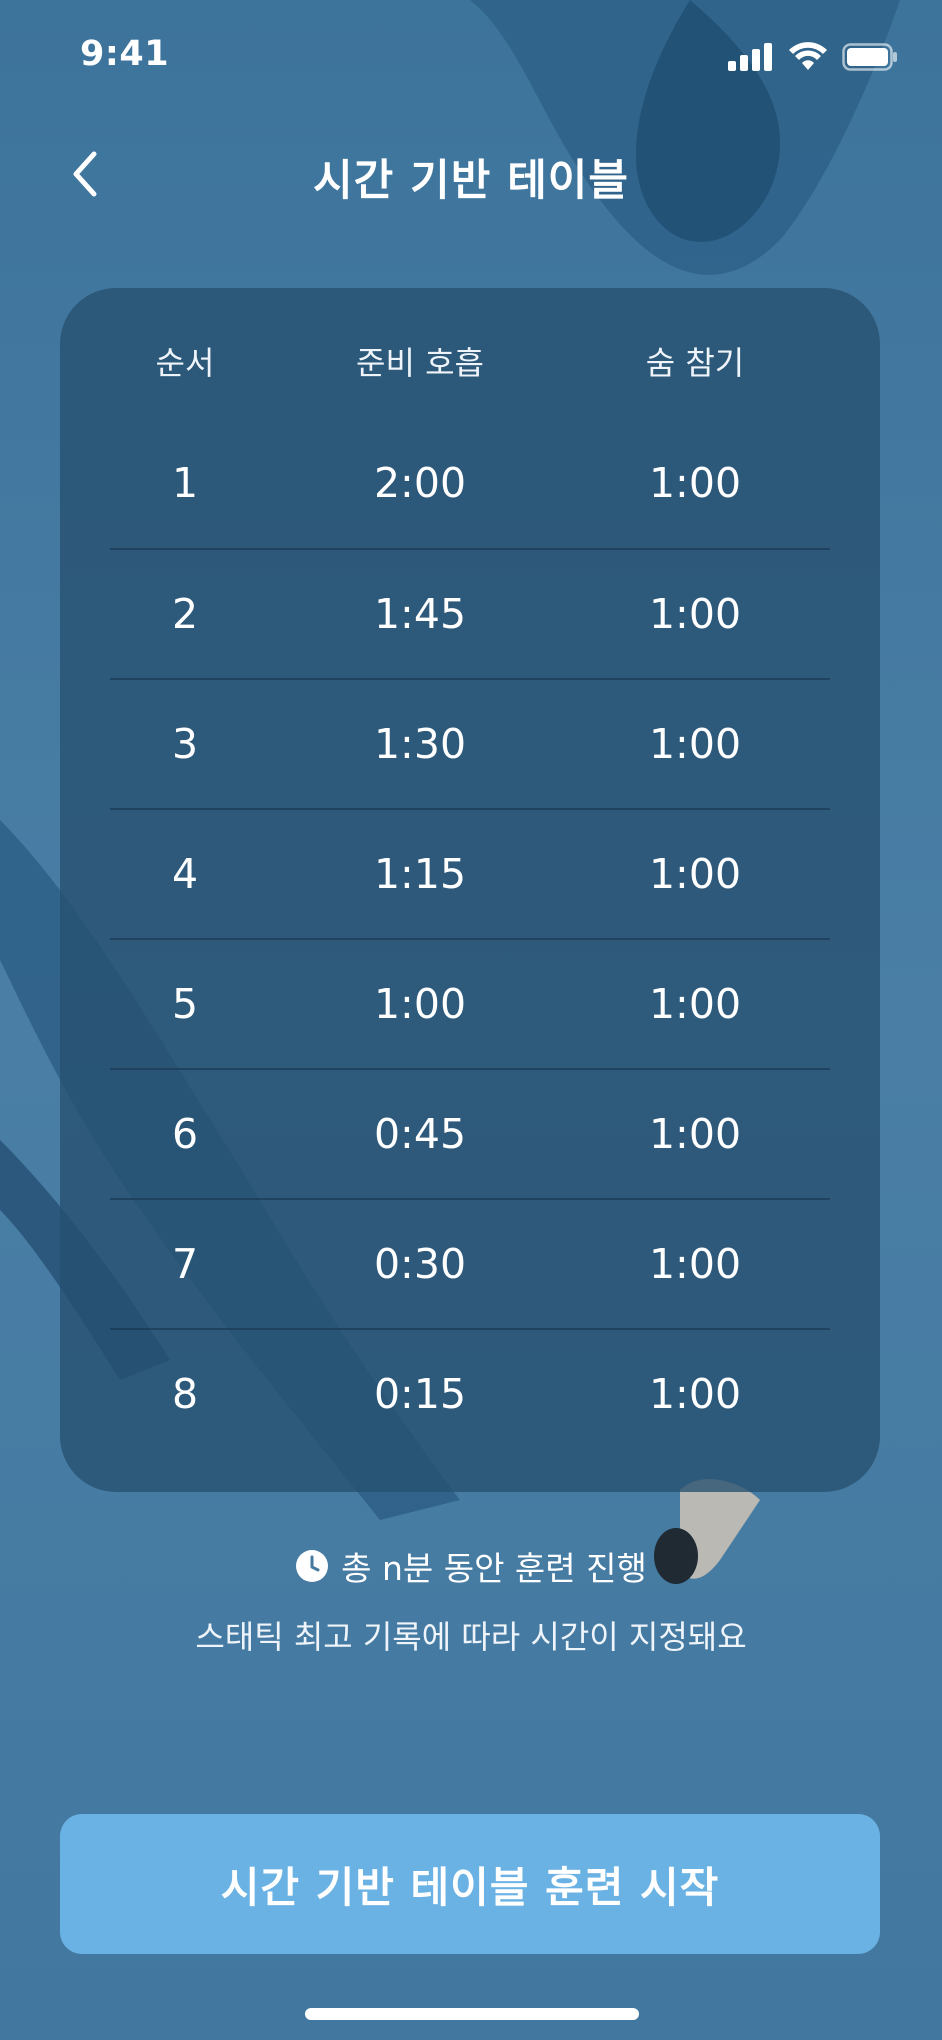  I want to click on table-row: 2 1:45 1:00, so click(470, 614).